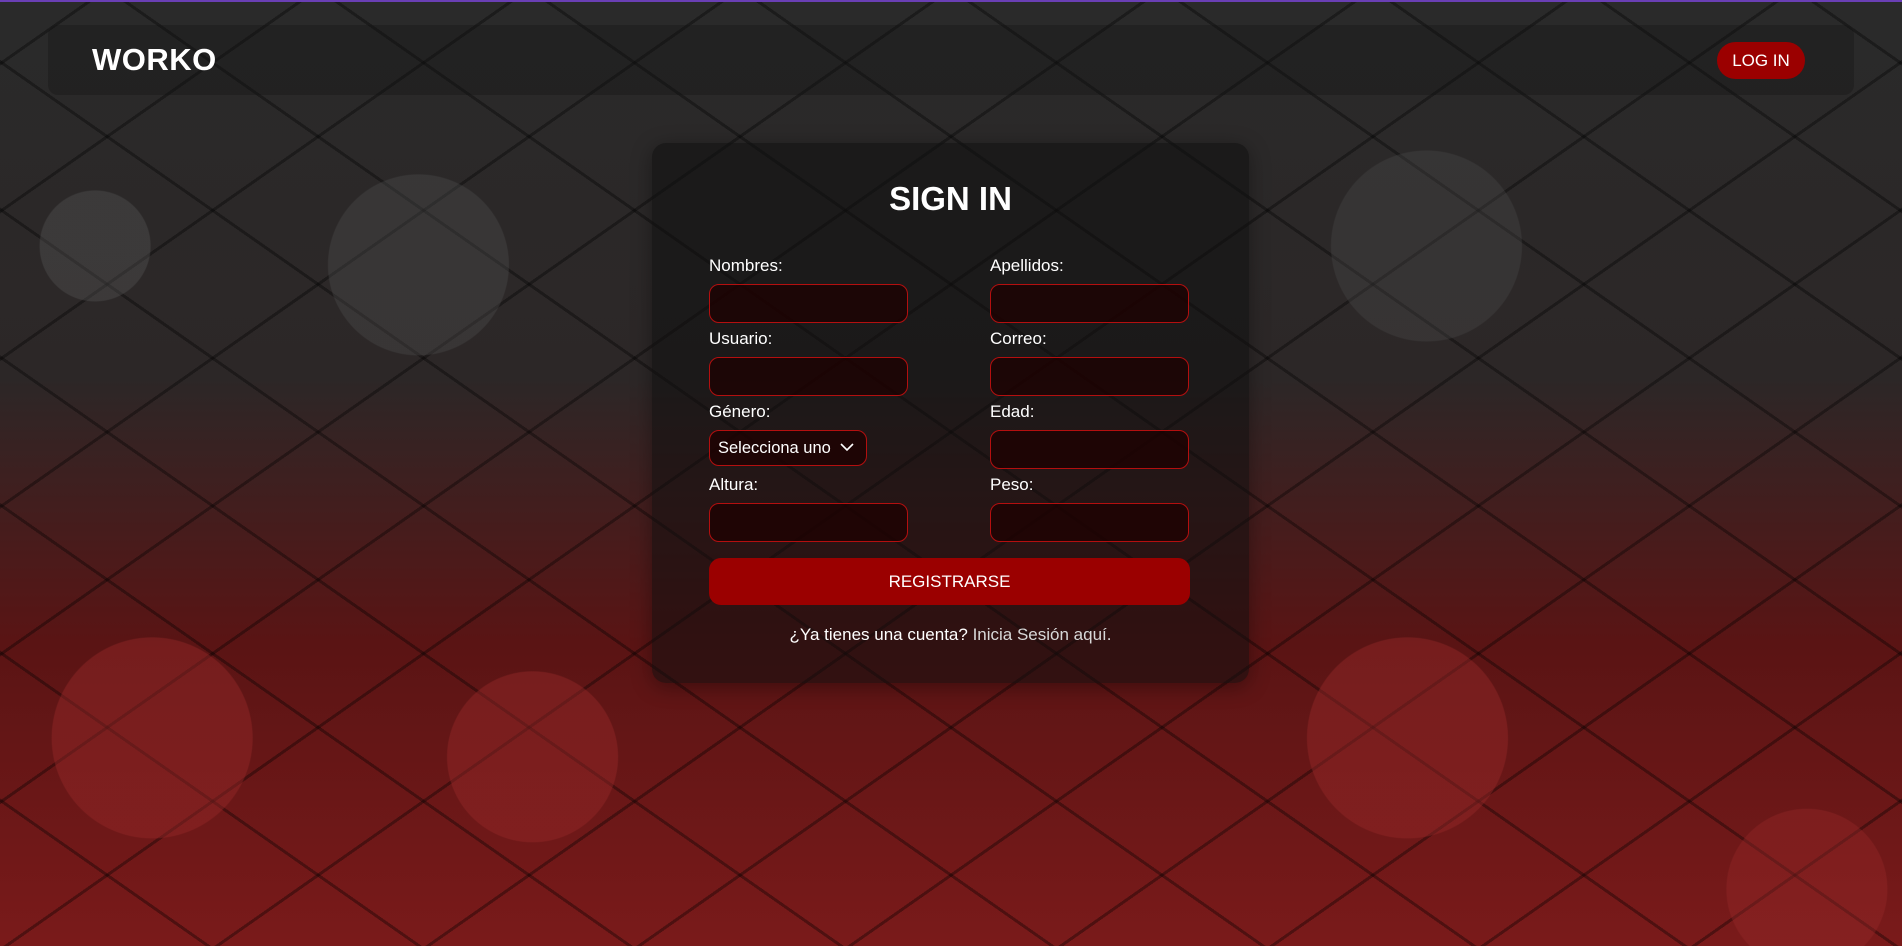  Describe the element at coordinates (808, 303) in the screenshot. I see `nombres-field` at that location.